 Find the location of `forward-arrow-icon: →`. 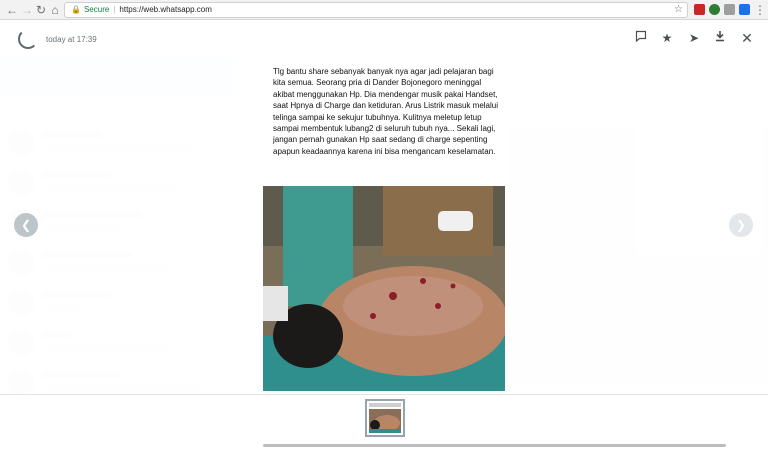

forward-arrow-icon: → is located at coordinates (27, 10).